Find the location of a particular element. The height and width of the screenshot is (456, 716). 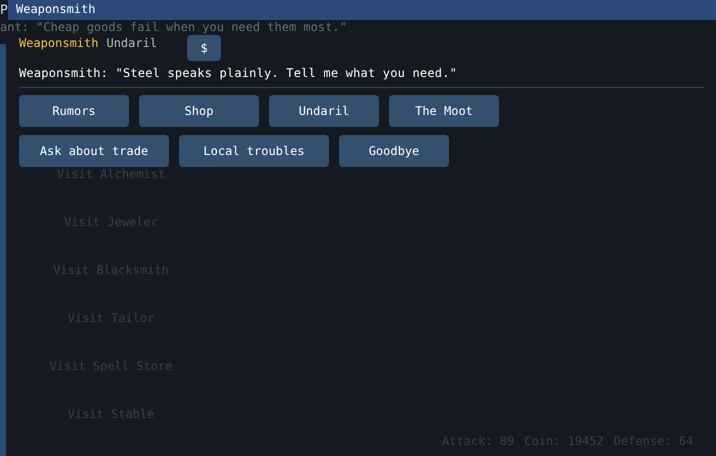

topic-button: Rumors is located at coordinates (74, 111).